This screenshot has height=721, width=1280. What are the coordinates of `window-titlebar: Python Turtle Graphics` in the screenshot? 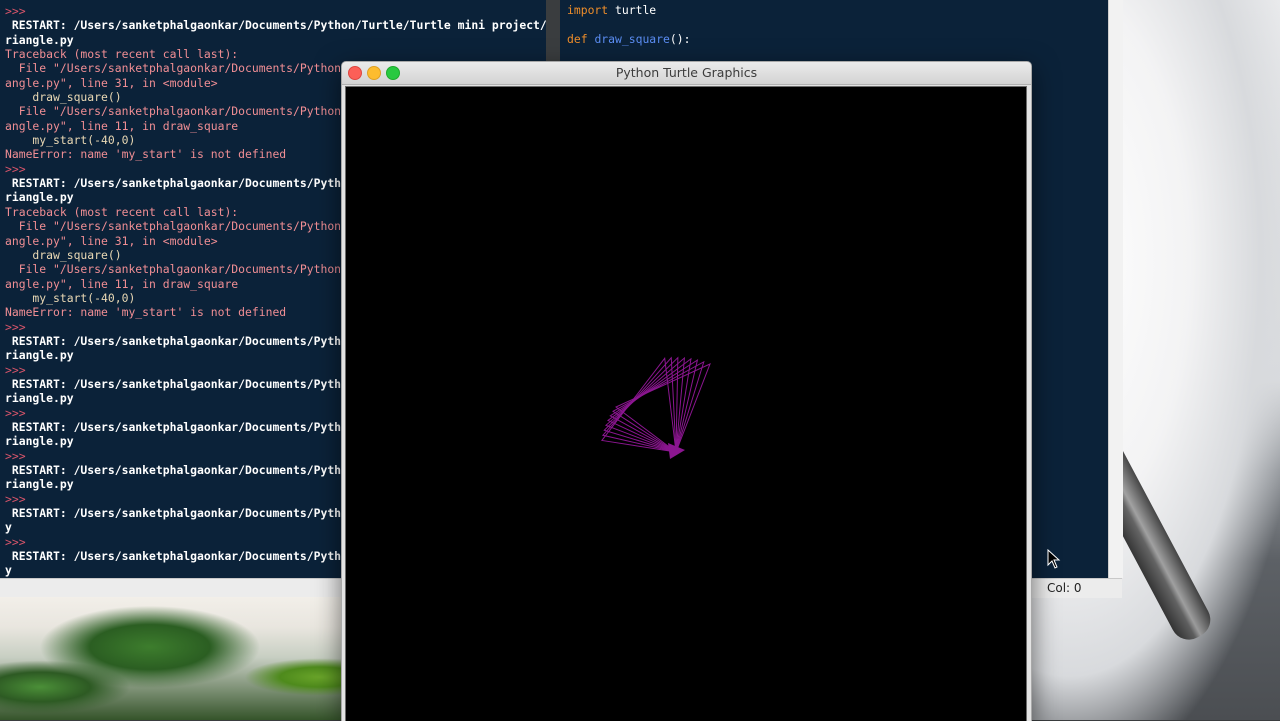 It's located at (686, 73).